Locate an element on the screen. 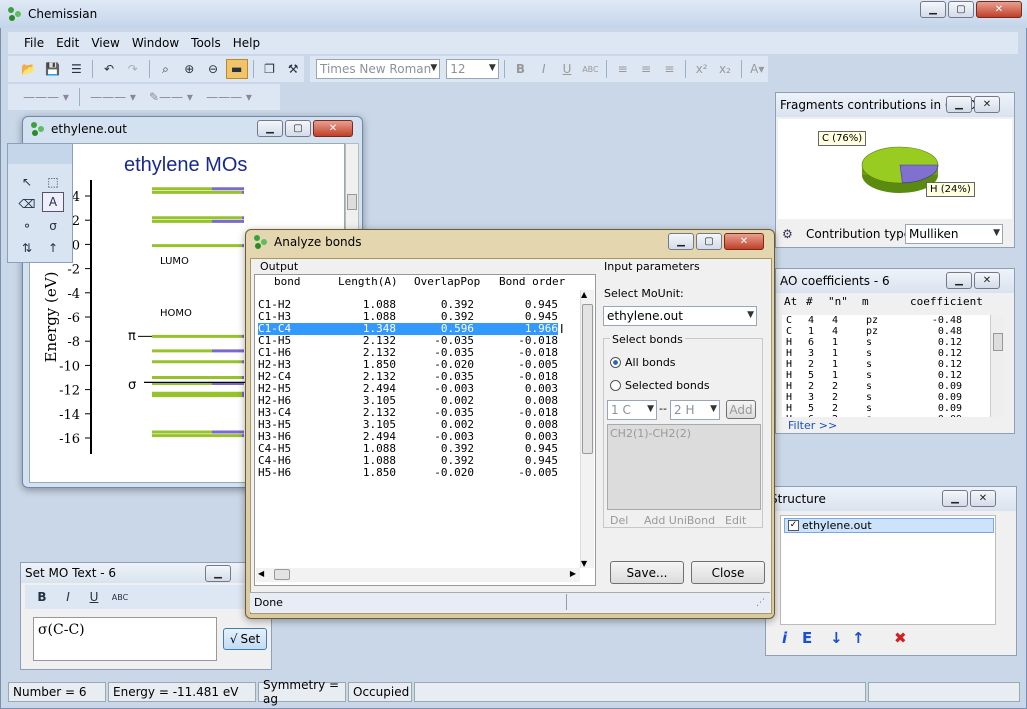 The height and width of the screenshot is (709, 1027). menu-edit: Edit is located at coordinates (67, 43).